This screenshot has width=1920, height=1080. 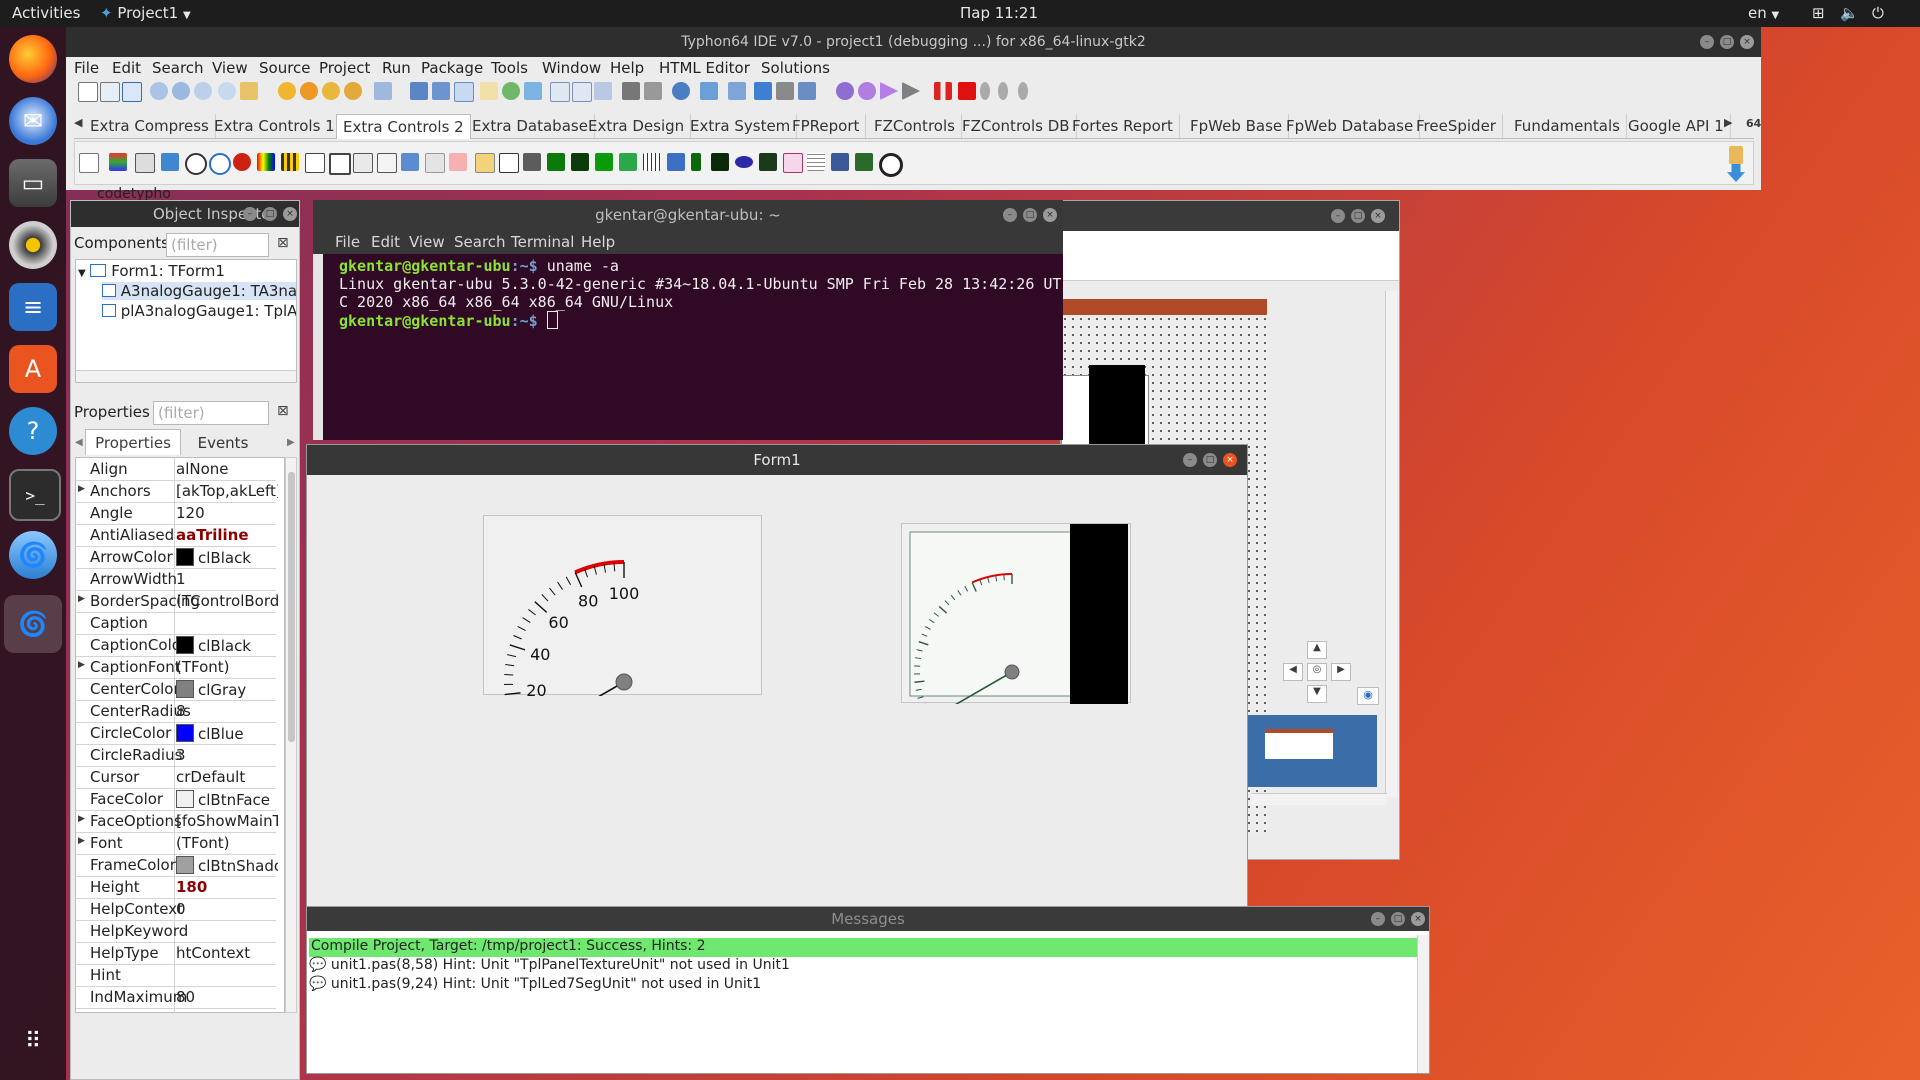 What do you see at coordinates (582, 92) in the screenshot?
I see `view-forms-icon` at bounding box center [582, 92].